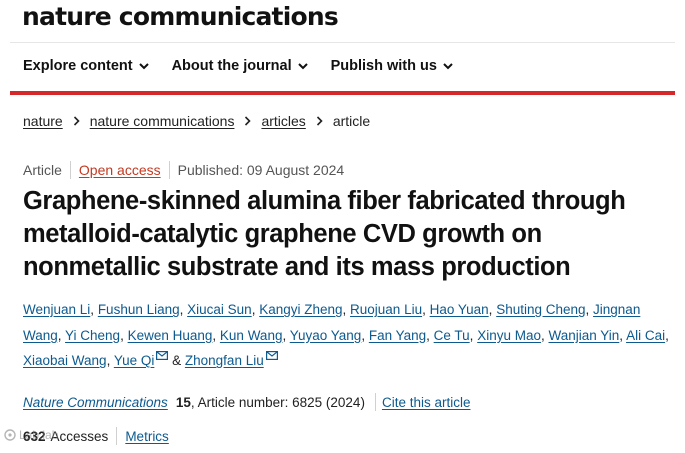 This screenshot has height=453, width=685. Describe the element at coordinates (39, 435) in the screenshot. I see `watermark-text: Lab.lab` at that location.